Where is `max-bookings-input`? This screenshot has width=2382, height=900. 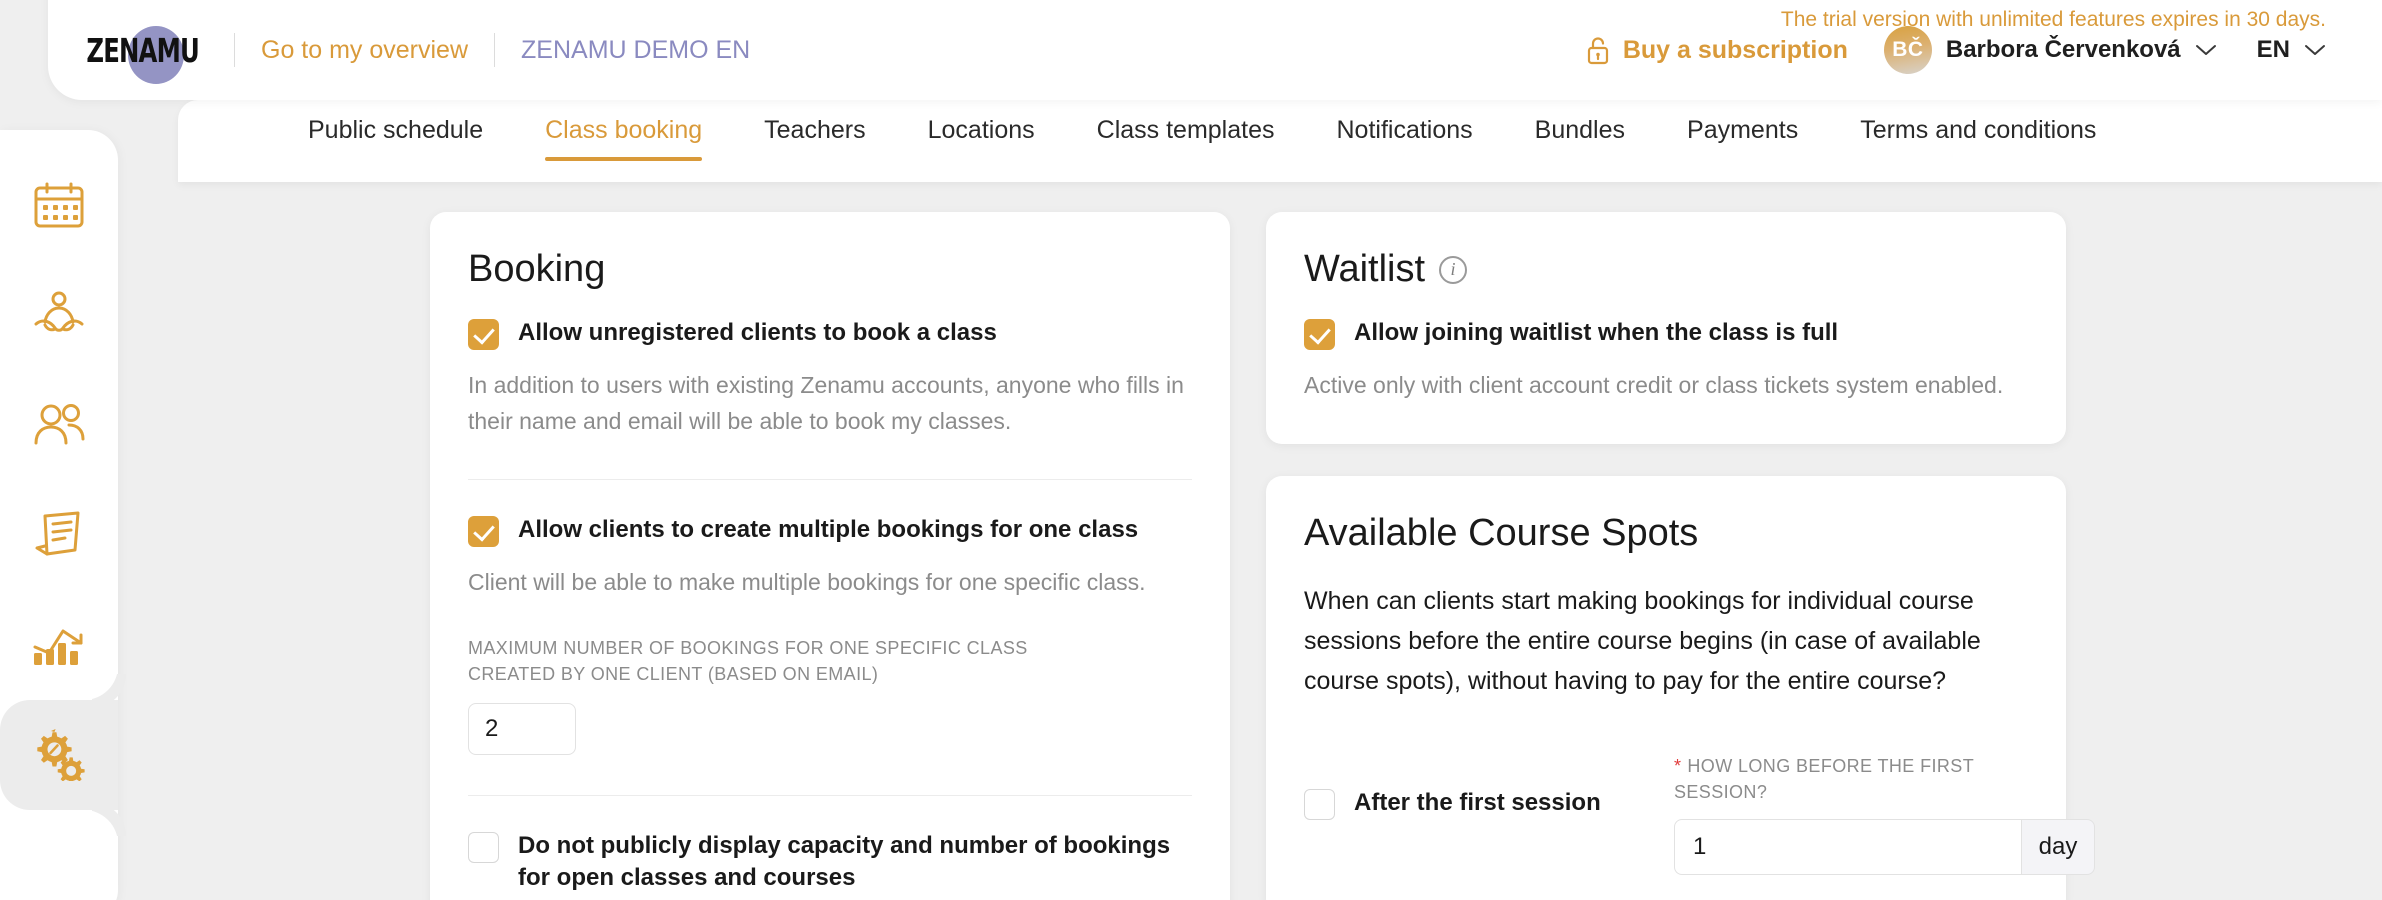
max-bookings-input is located at coordinates (522, 729).